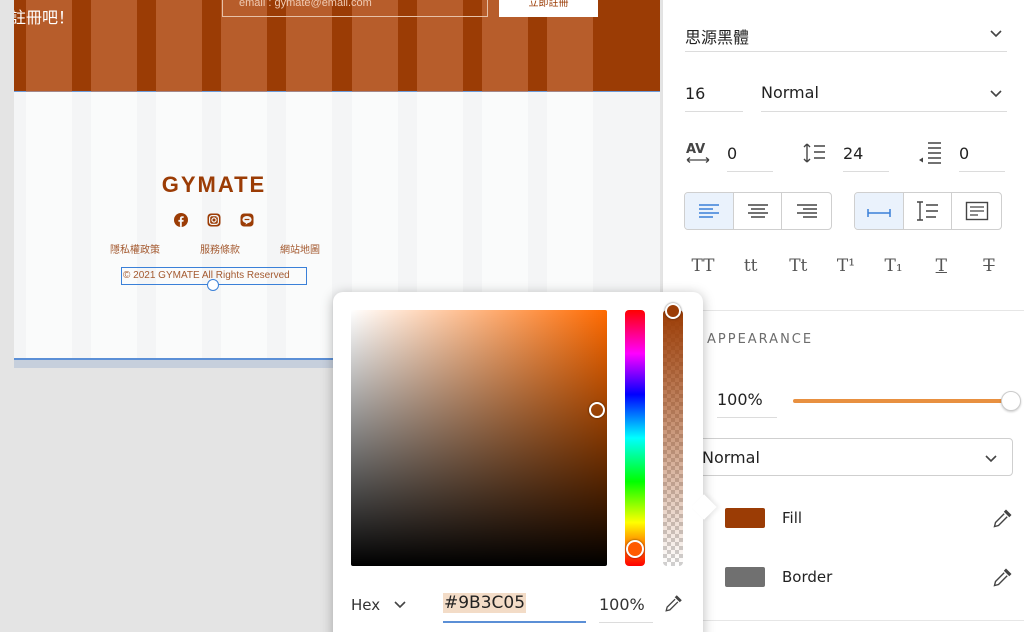 The image size is (1024, 632). Describe the element at coordinates (717, 37) in the screenshot. I see `font-family-value: 思源黑體` at that location.